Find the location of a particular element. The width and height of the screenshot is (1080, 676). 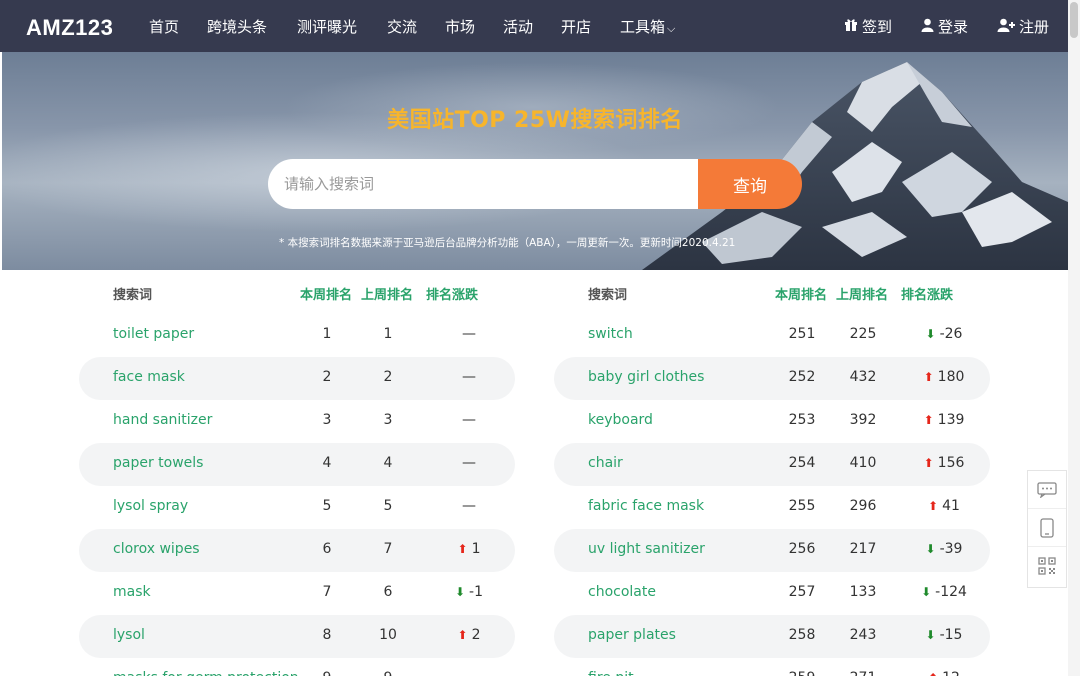

mobile-icon is located at coordinates (1047, 528).